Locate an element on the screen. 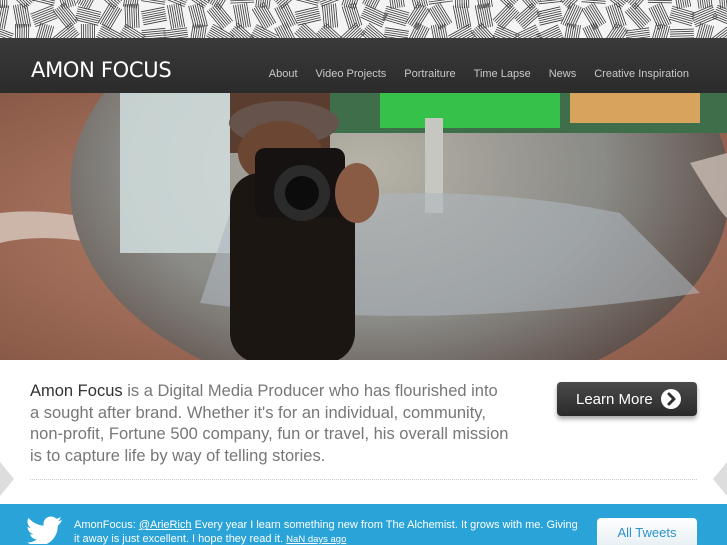  site-logo: AMON FOCUS is located at coordinates (101, 70).